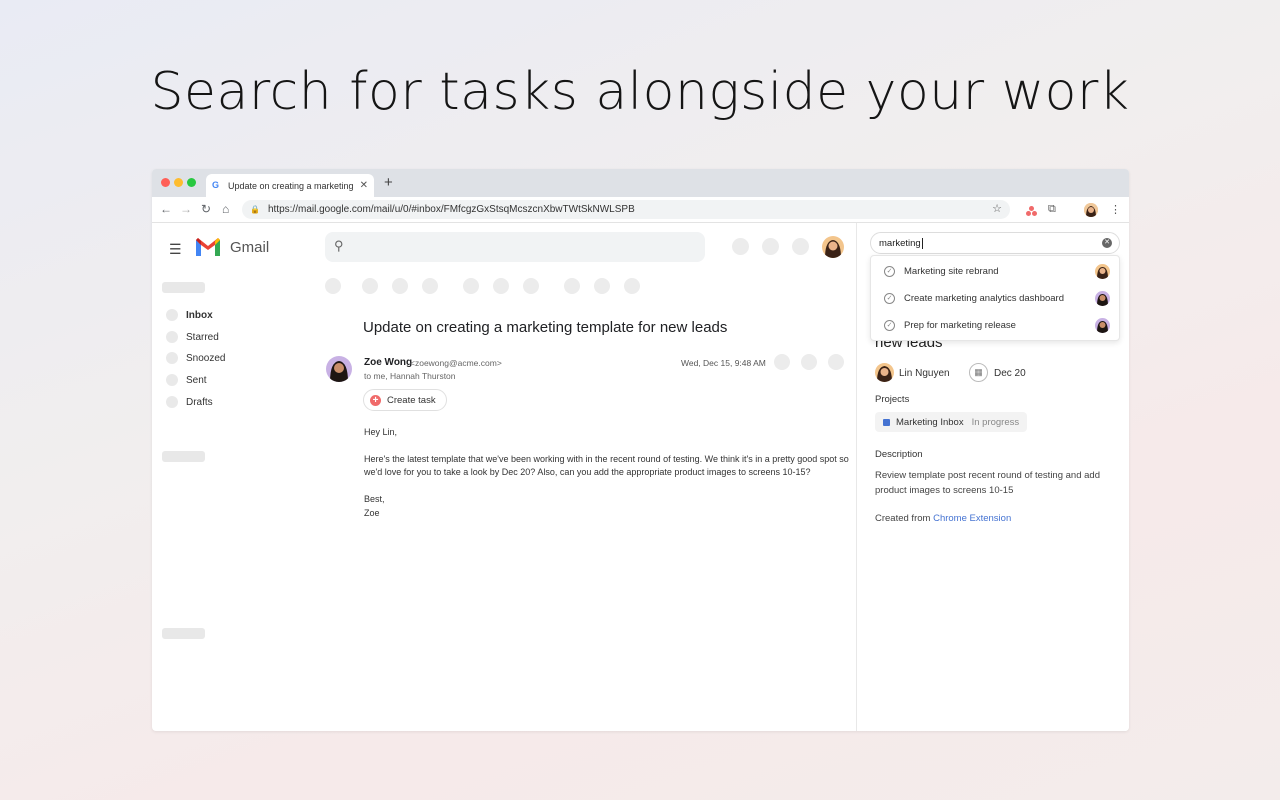  Describe the element at coordinates (186, 209) in the screenshot. I see `forward-icon: →` at that location.